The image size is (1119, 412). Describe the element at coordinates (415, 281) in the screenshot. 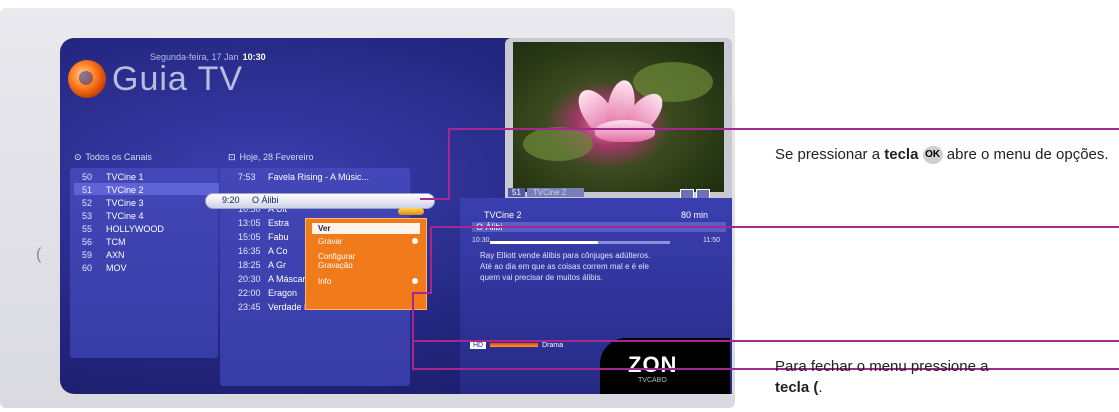

I see `info-icon` at that location.